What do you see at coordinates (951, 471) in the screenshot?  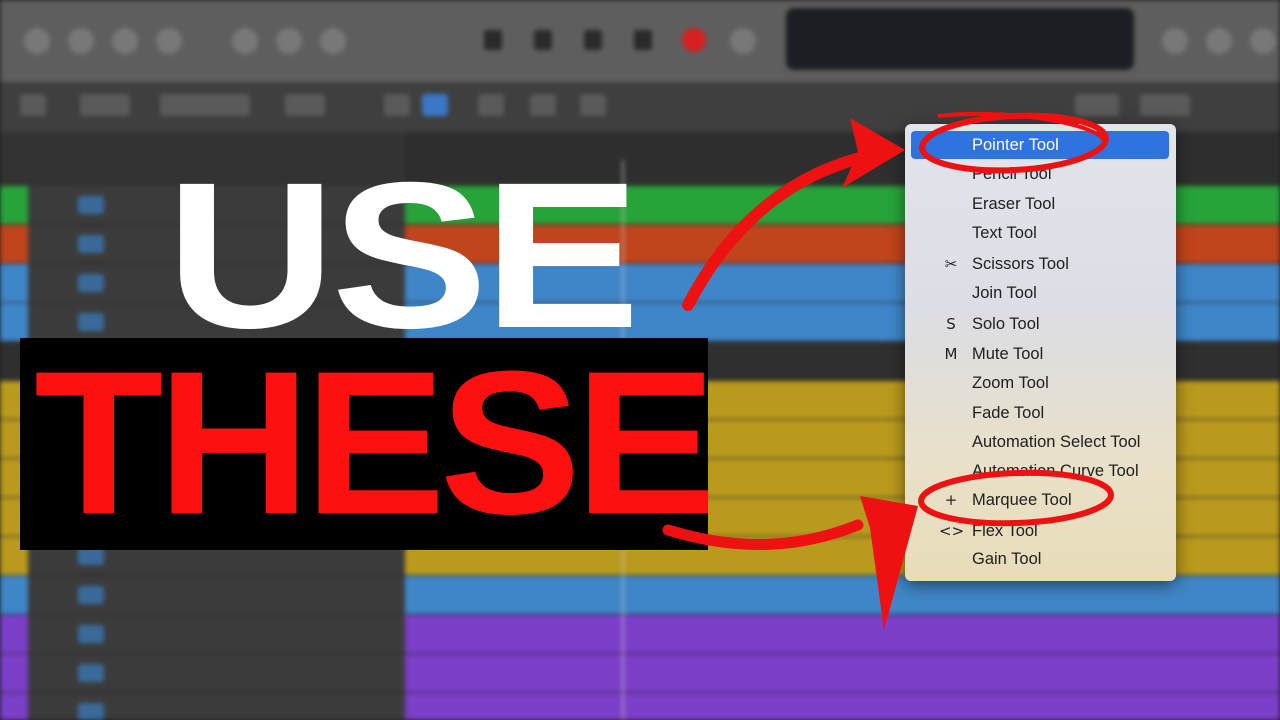 I see `automation-curve-icon` at bounding box center [951, 471].